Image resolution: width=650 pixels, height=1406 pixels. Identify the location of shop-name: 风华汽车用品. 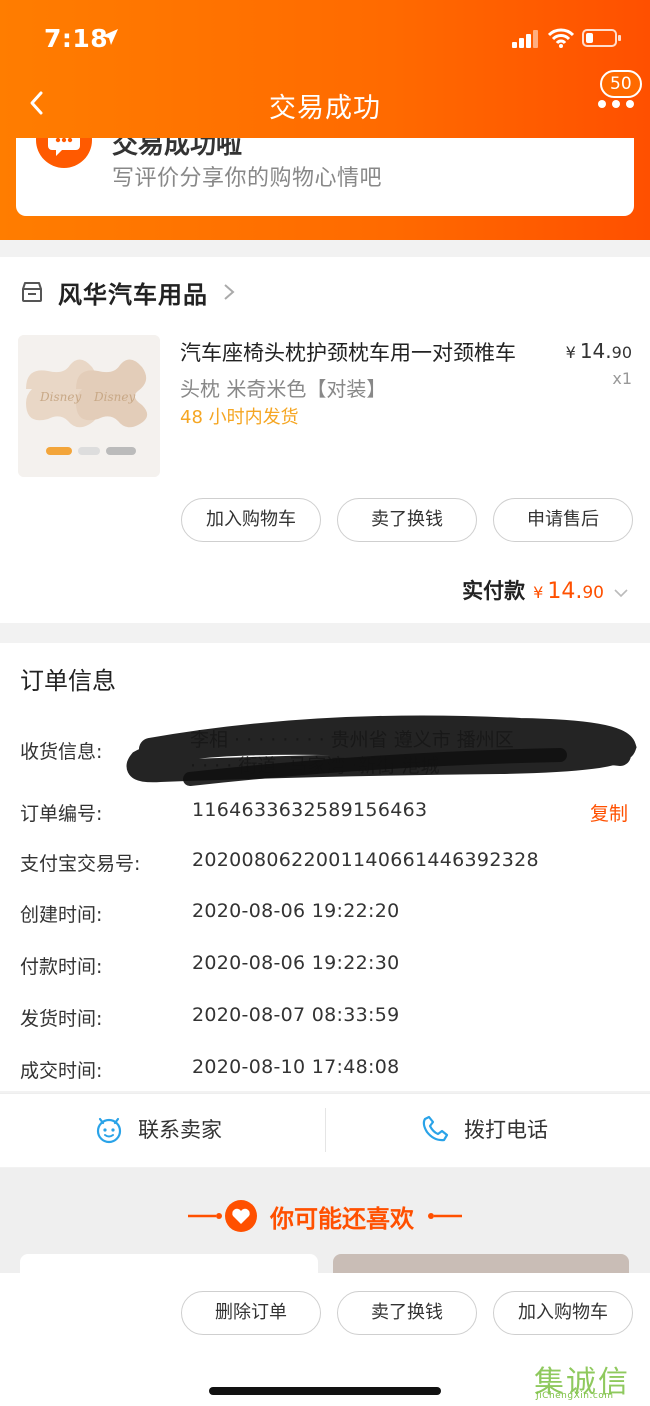
(133, 292).